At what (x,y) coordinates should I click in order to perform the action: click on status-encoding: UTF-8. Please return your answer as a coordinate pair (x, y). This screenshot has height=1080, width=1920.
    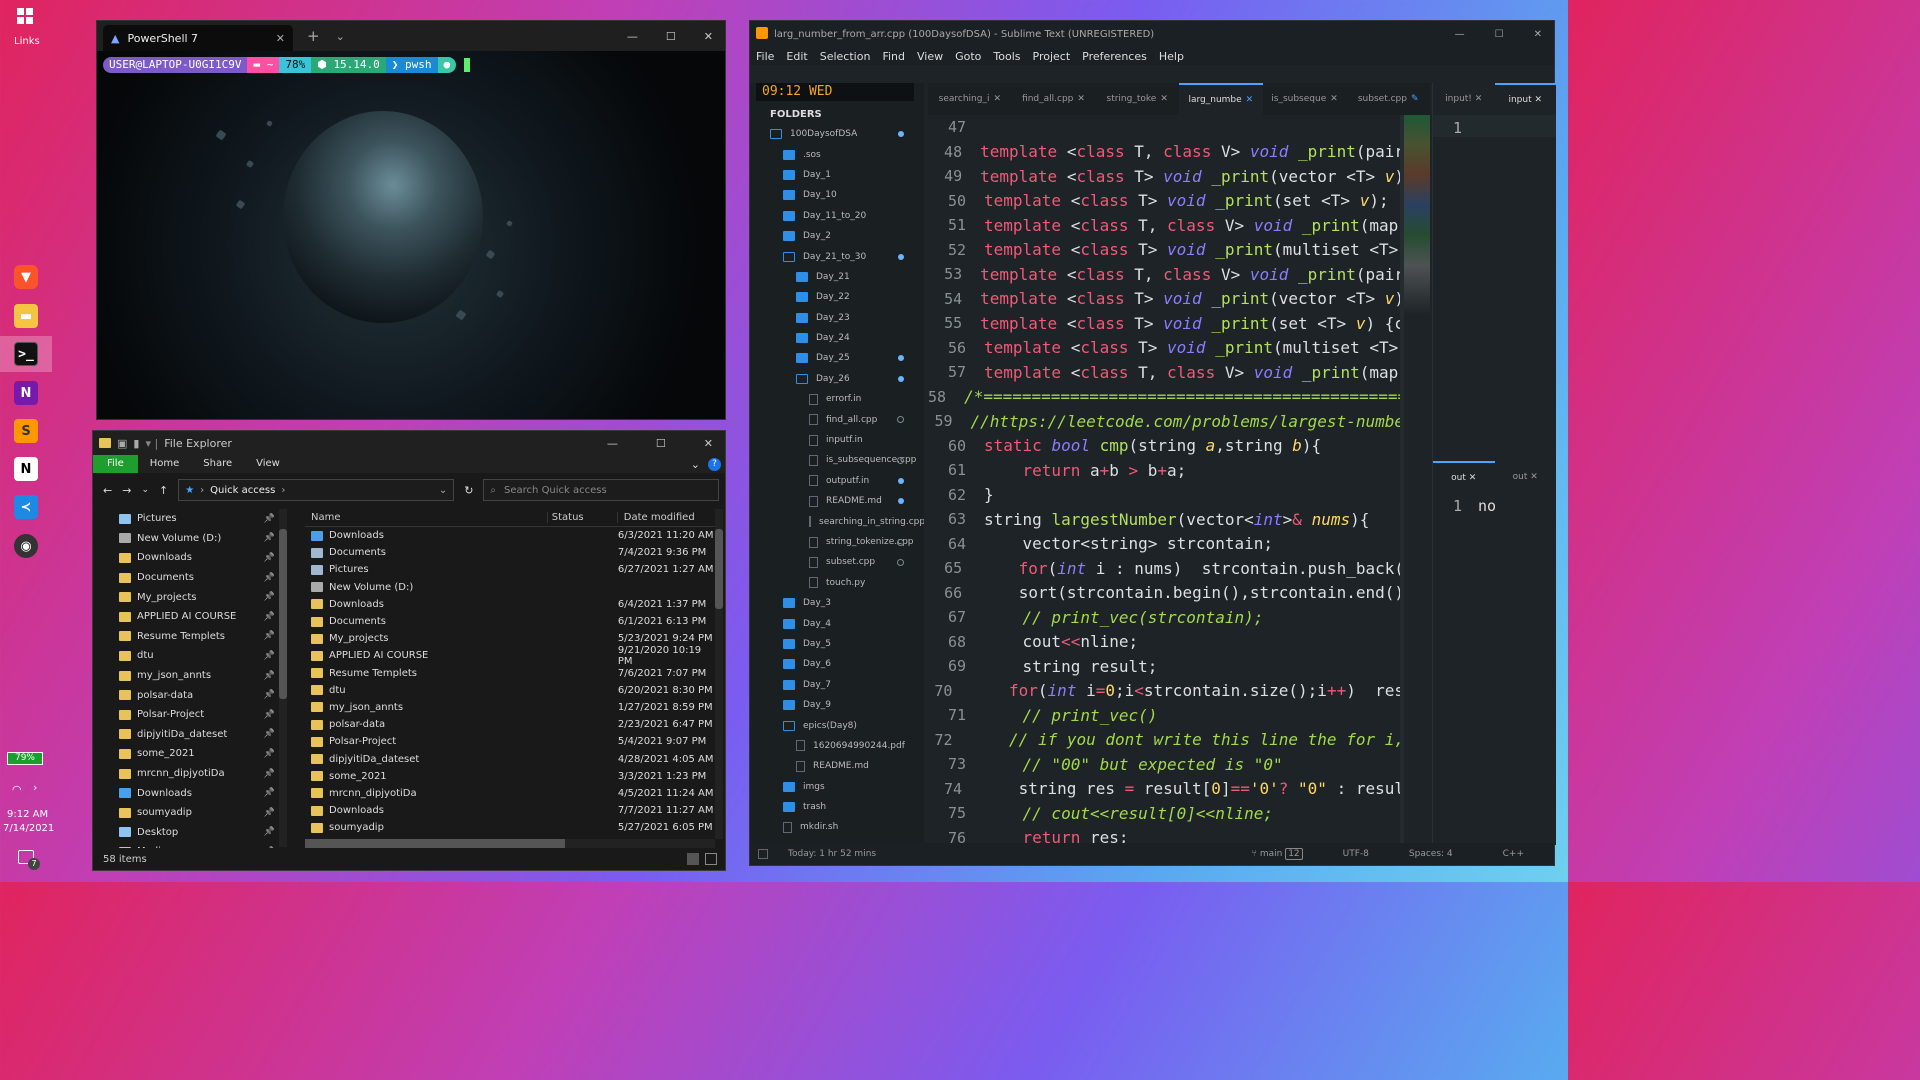
    Looking at the image, I should click on (1356, 854).